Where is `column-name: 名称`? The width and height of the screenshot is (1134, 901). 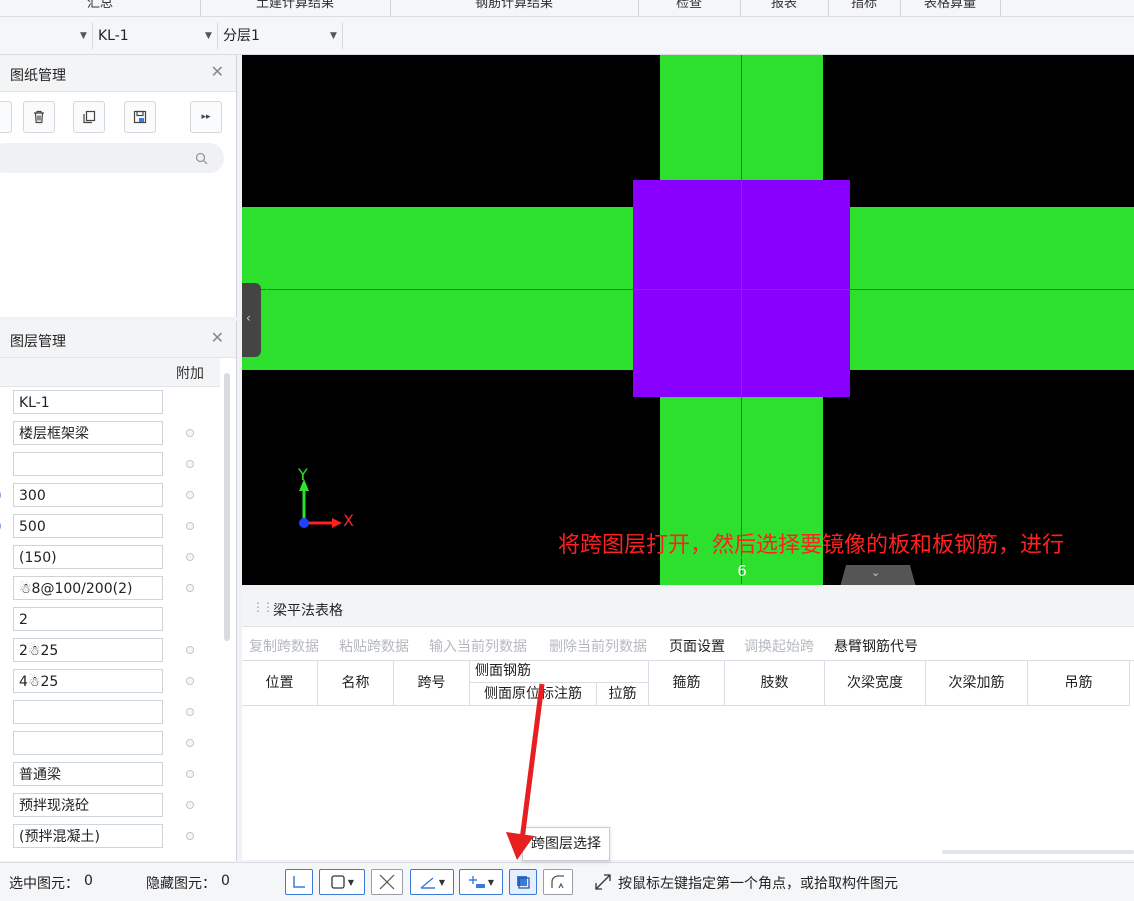 column-name: 名称 is located at coordinates (356, 683).